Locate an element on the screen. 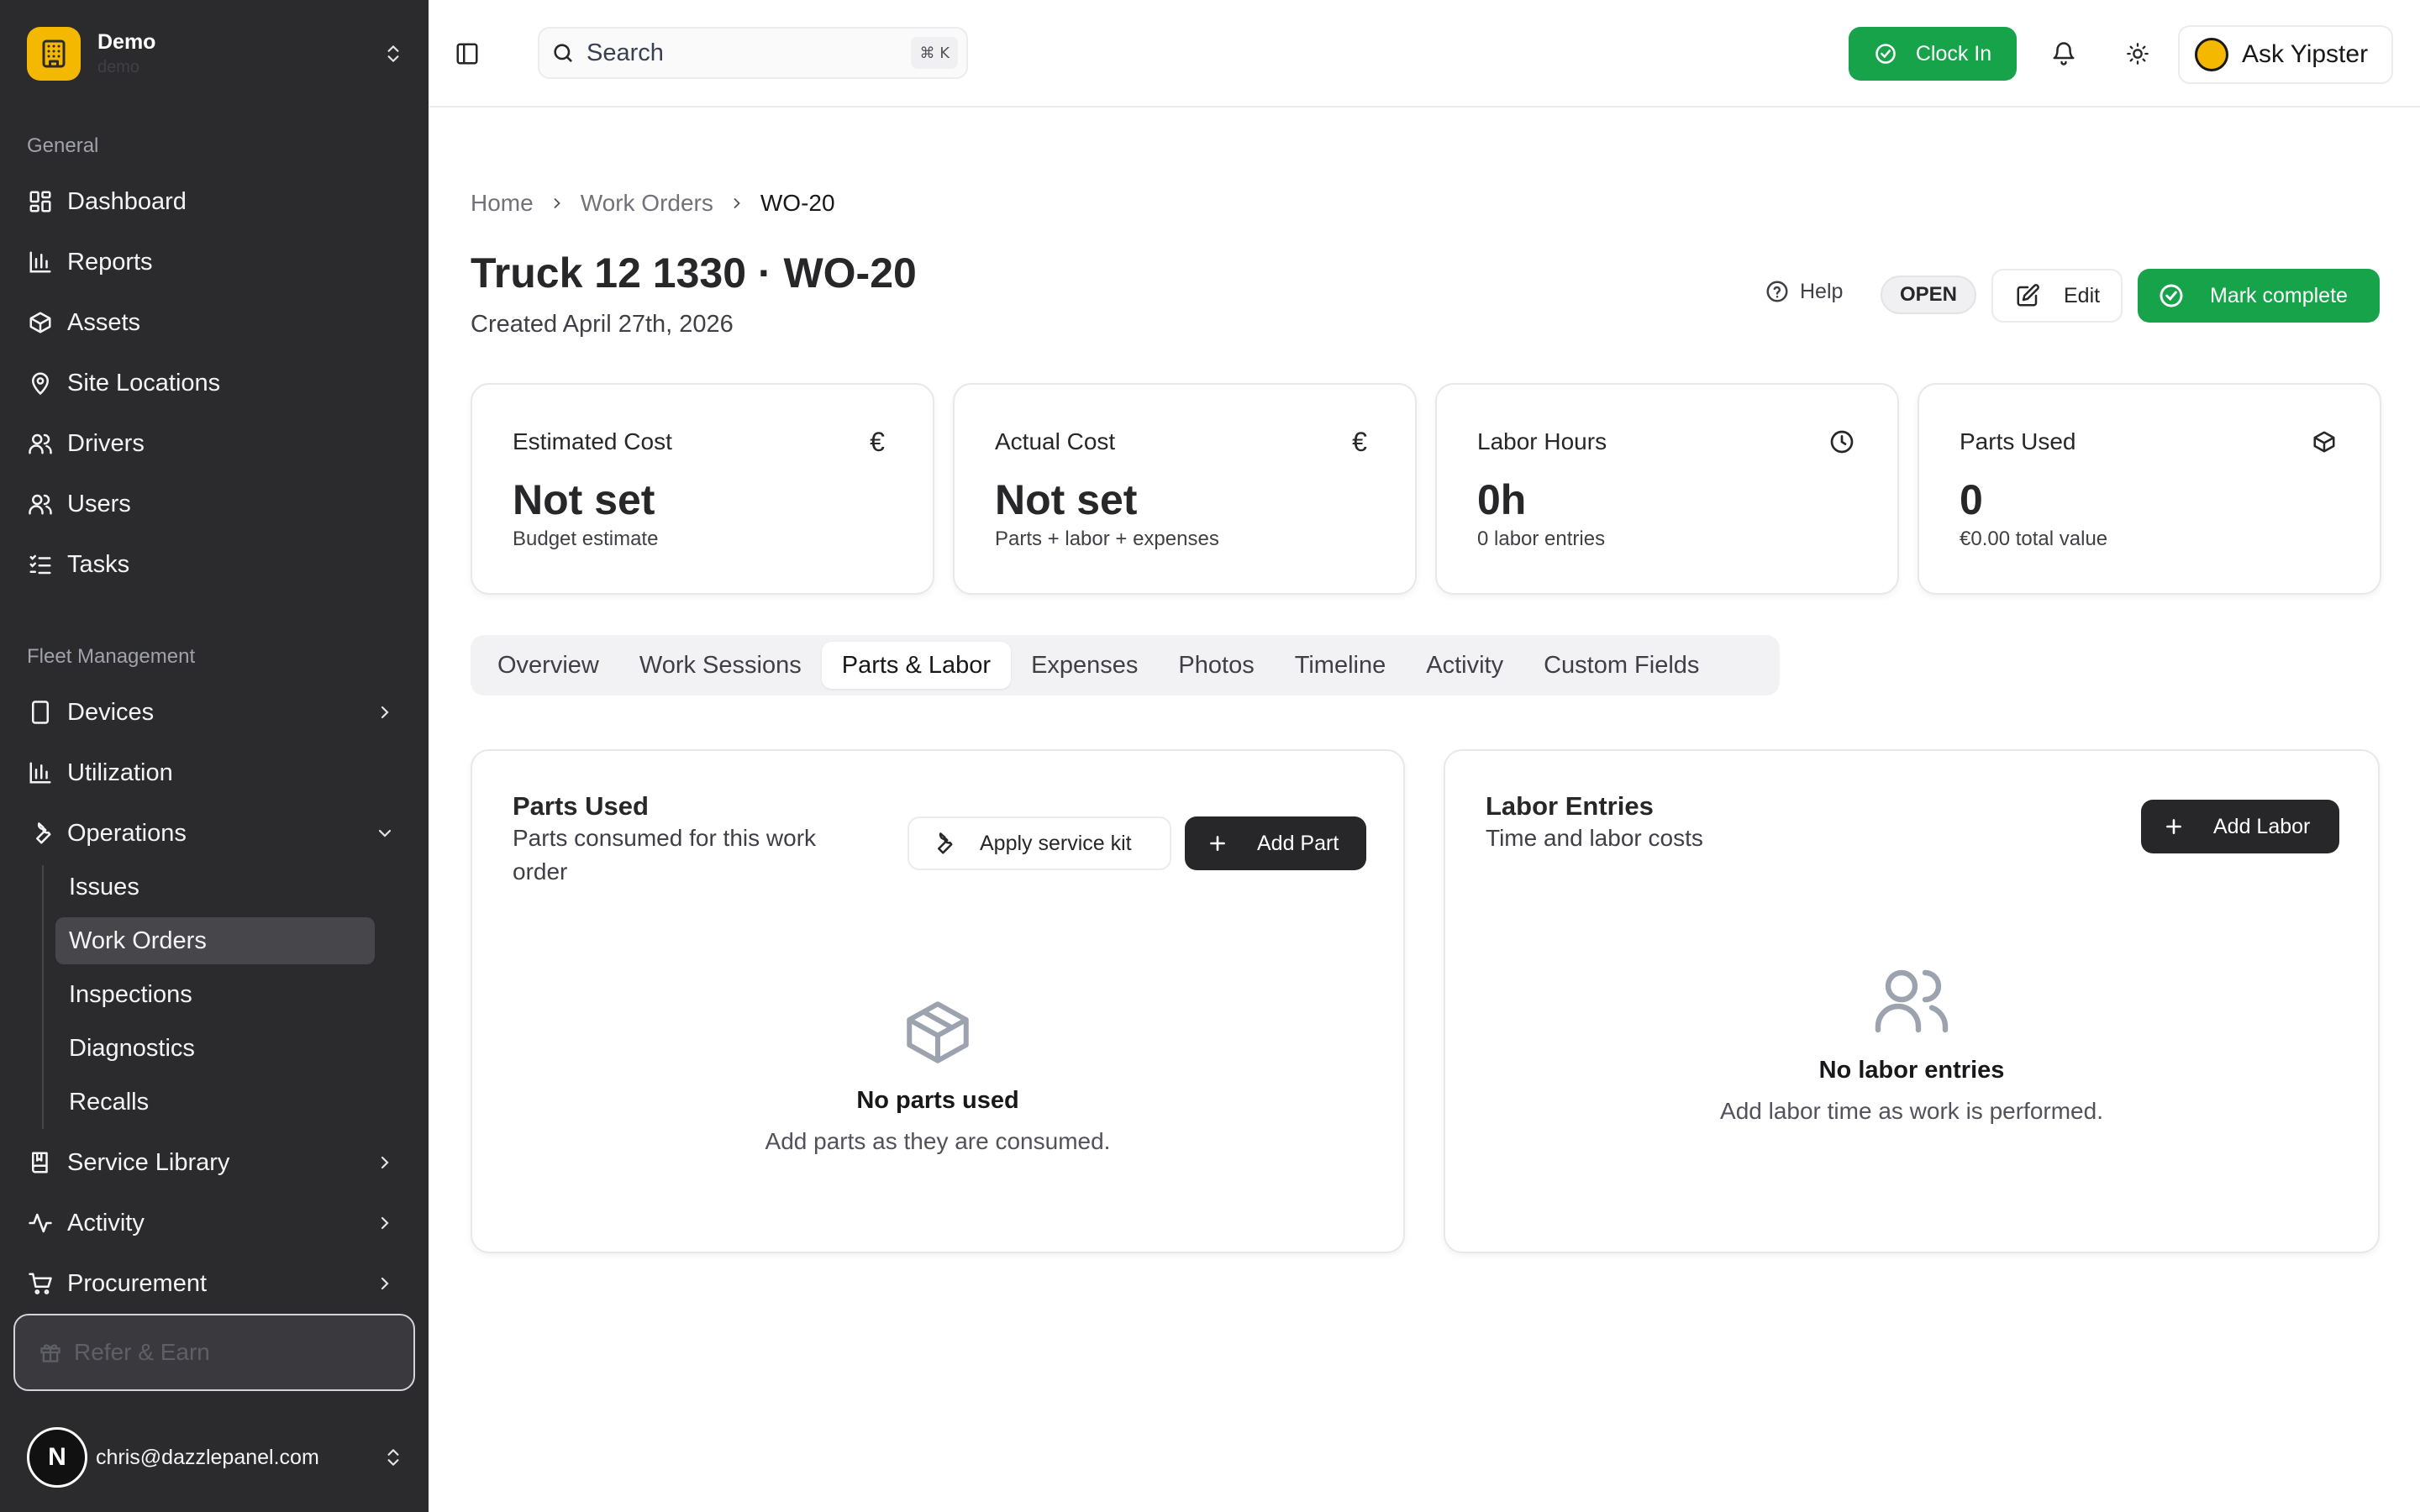  card-description: Parts consumed for this work order is located at coordinates (664, 855).